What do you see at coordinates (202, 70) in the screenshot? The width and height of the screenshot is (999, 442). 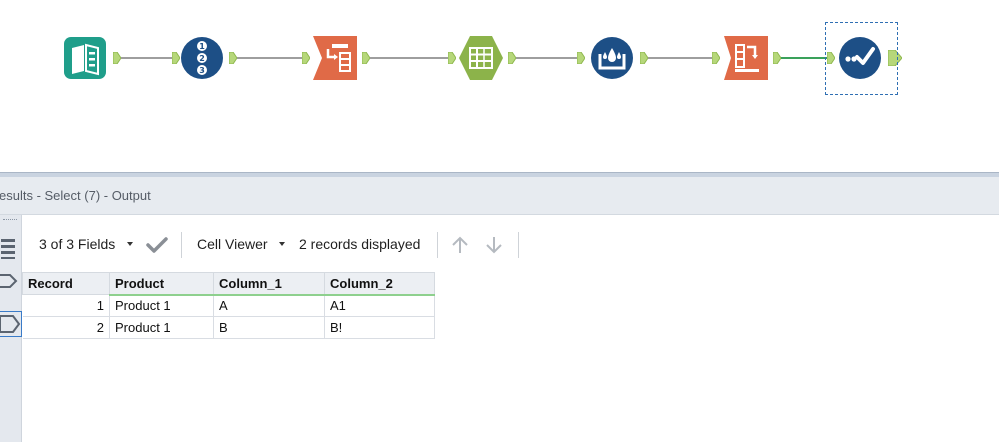 I see `svg-text: 3` at bounding box center [202, 70].